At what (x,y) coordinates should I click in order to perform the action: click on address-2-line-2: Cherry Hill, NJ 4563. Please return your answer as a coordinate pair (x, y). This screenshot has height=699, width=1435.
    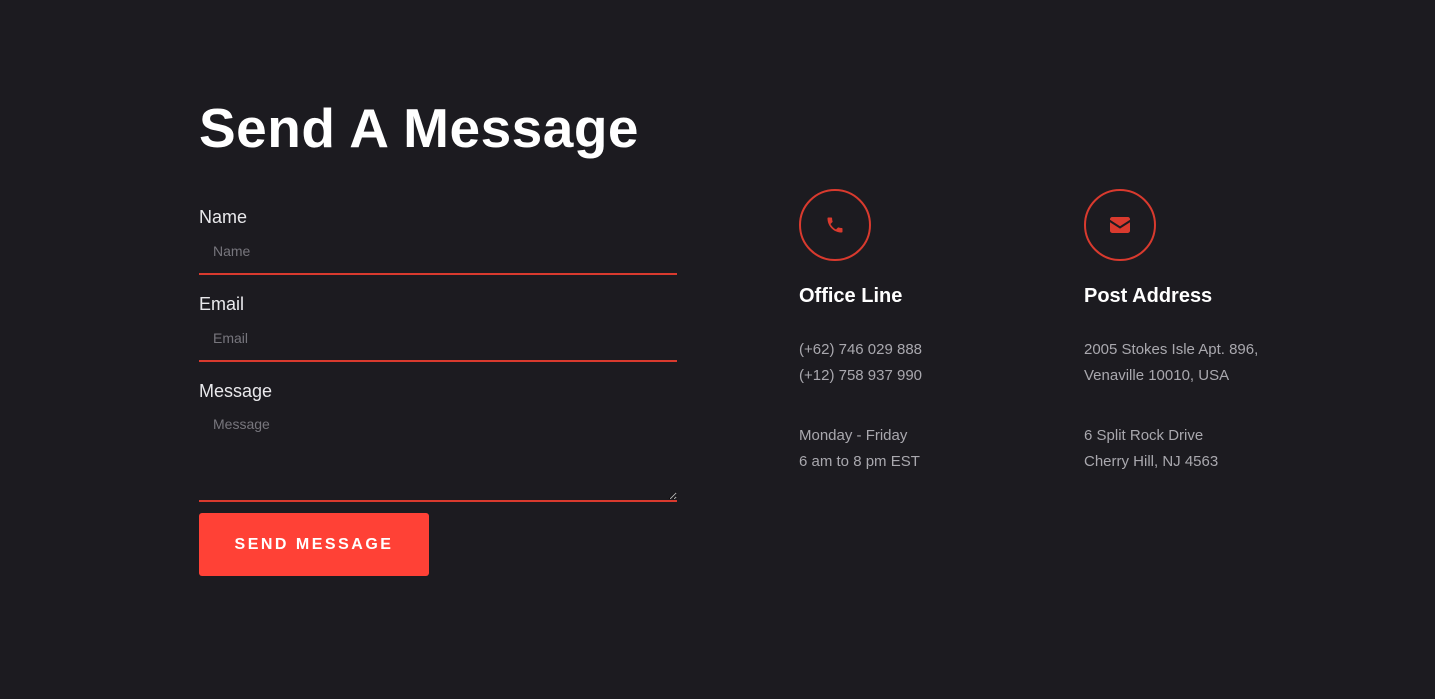
    Looking at the image, I should click on (1151, 461).